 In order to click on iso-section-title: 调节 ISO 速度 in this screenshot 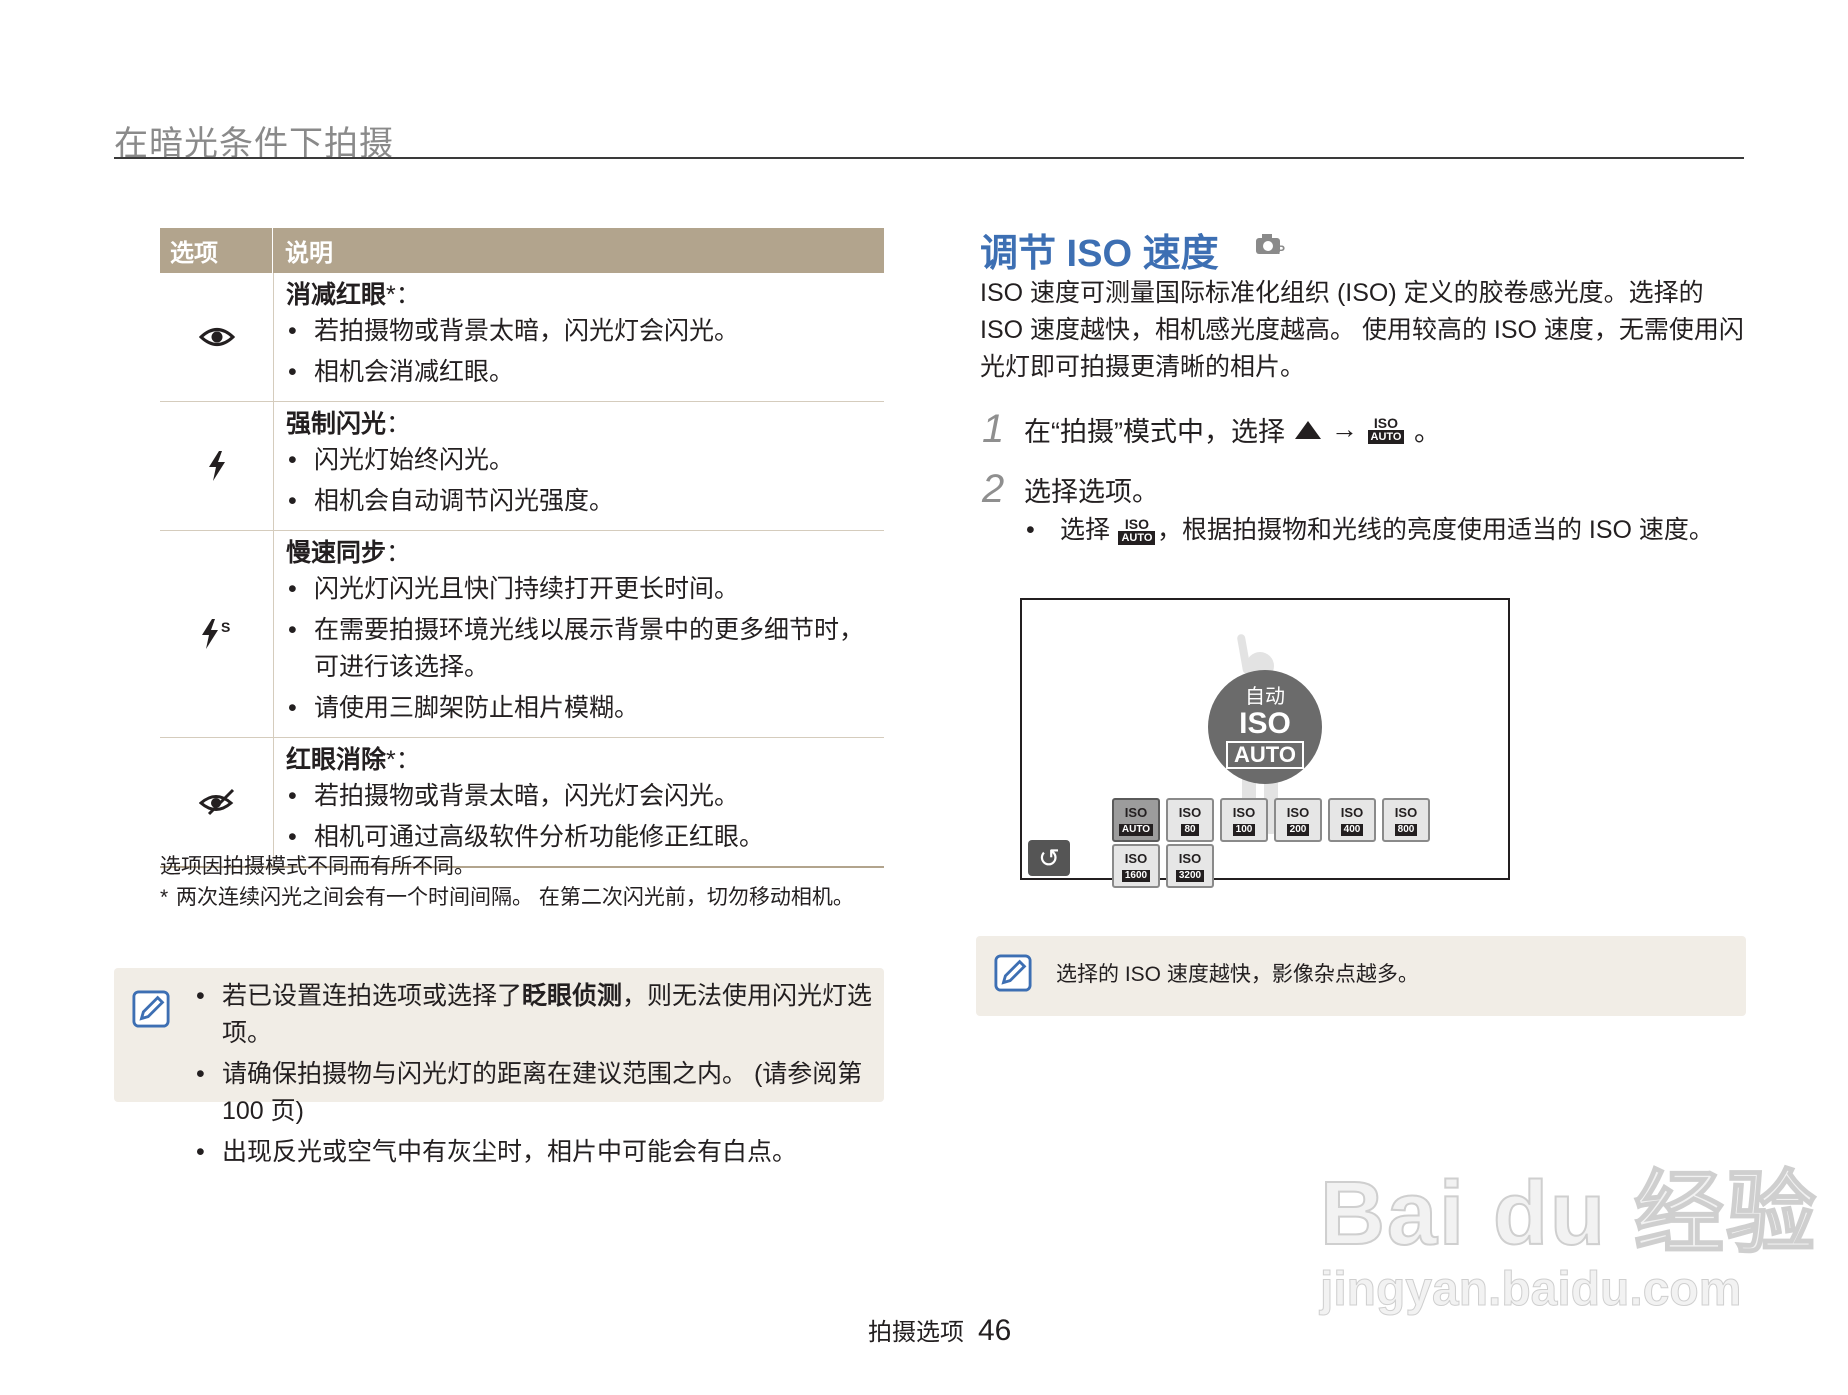, I will do `click(1099, 254)`.